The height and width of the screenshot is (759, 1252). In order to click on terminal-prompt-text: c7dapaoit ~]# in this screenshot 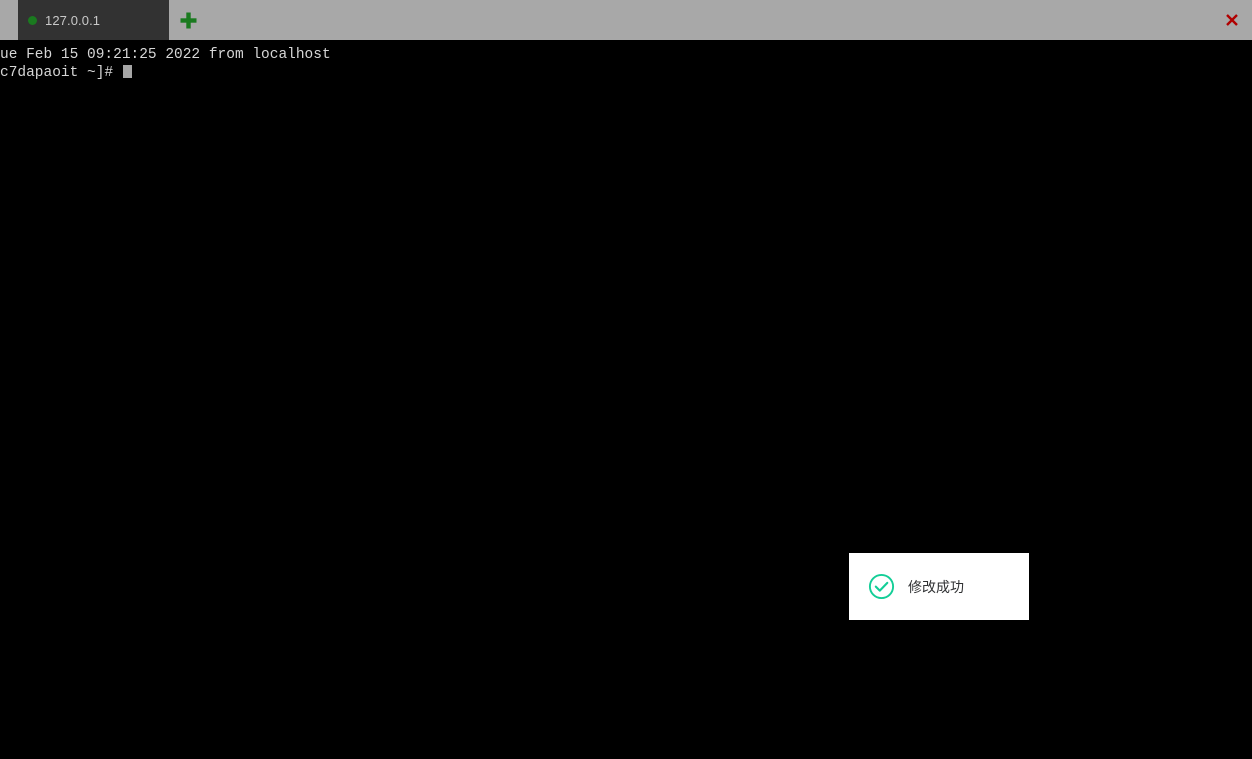, I will do `click(61, 73)`.